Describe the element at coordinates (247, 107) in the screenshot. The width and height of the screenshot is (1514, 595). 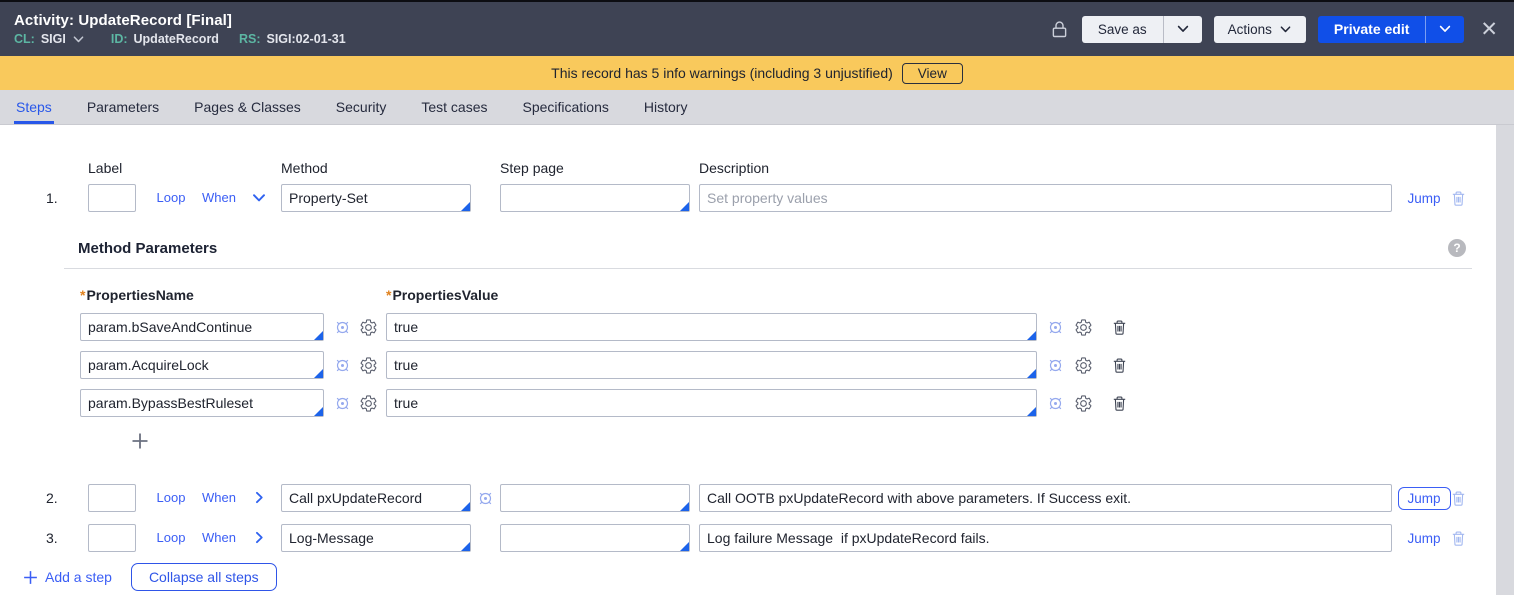
I see `tab-pages-classes: Pages & Classes` at that location.